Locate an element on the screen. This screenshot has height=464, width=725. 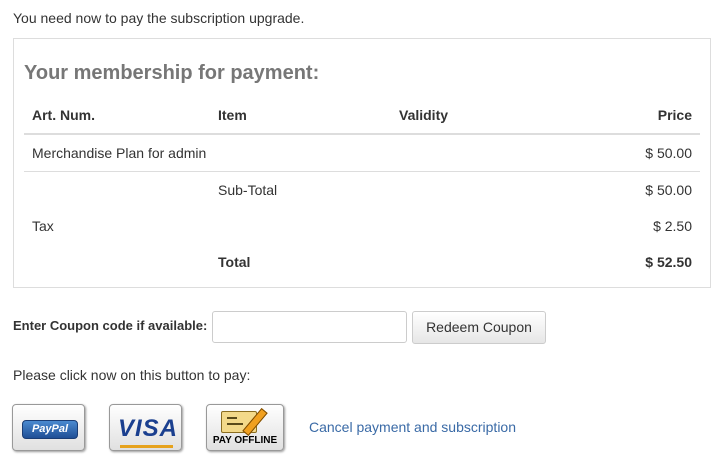
table-row: Merchandise Plan for admin $ 50.00 is located at coordinates (362, 153).